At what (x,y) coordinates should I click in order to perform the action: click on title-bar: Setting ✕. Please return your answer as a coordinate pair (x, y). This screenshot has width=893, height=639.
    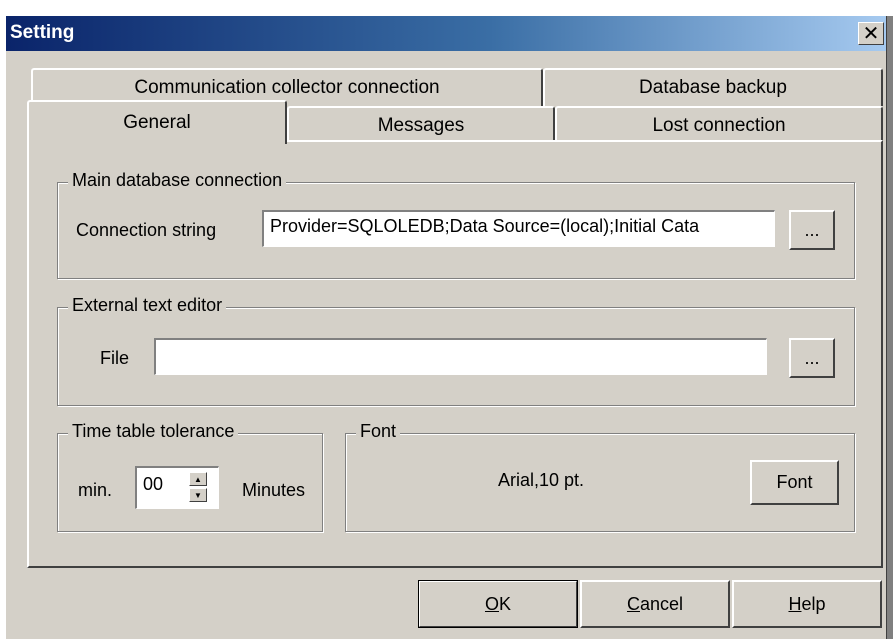
    Looking at the image, I should click on (446, 33).